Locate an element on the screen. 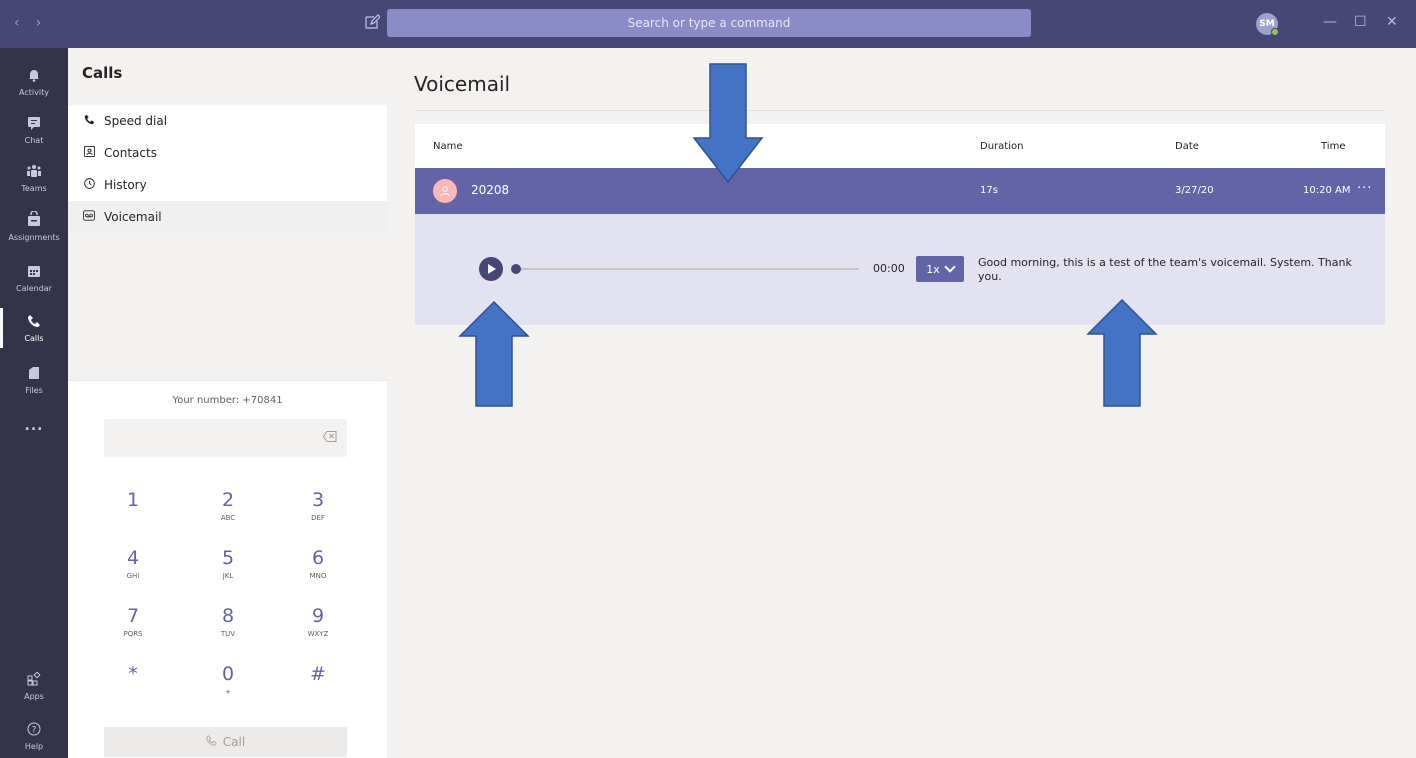  speed-value: 1x is located at coordinates (933, 269).